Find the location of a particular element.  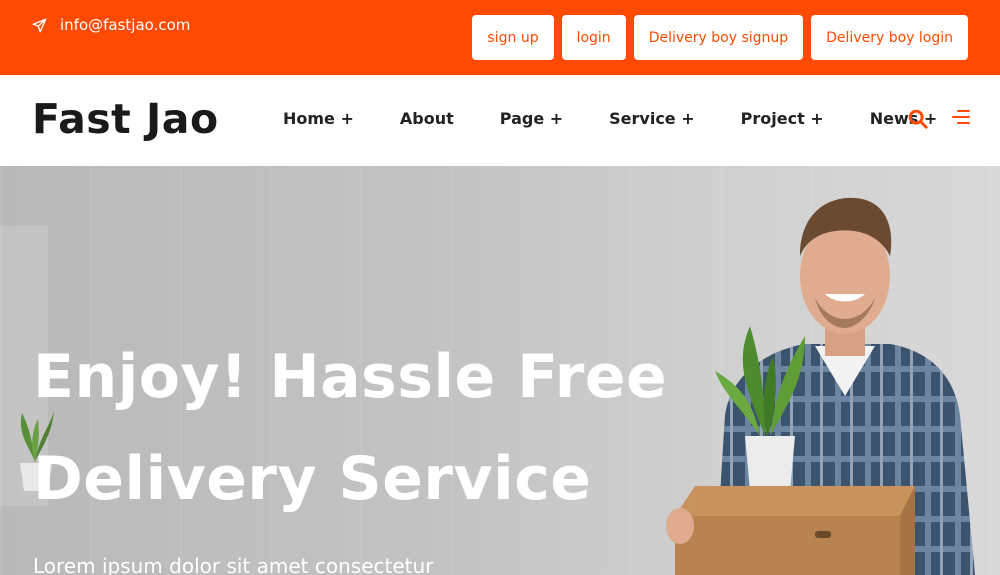

hero-title-line-1: Enjoy! Hassle Free is located at coordinates (350, 377).